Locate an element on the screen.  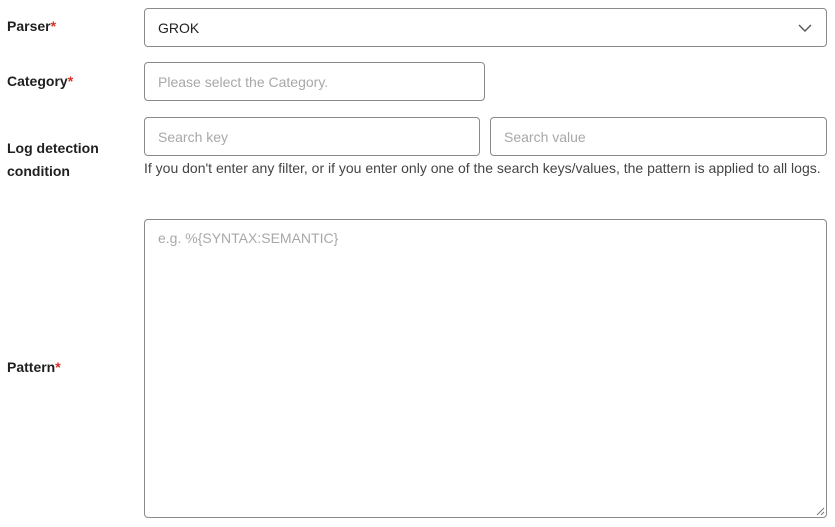
resize-handle-icon is located at coordinates (820, 511).